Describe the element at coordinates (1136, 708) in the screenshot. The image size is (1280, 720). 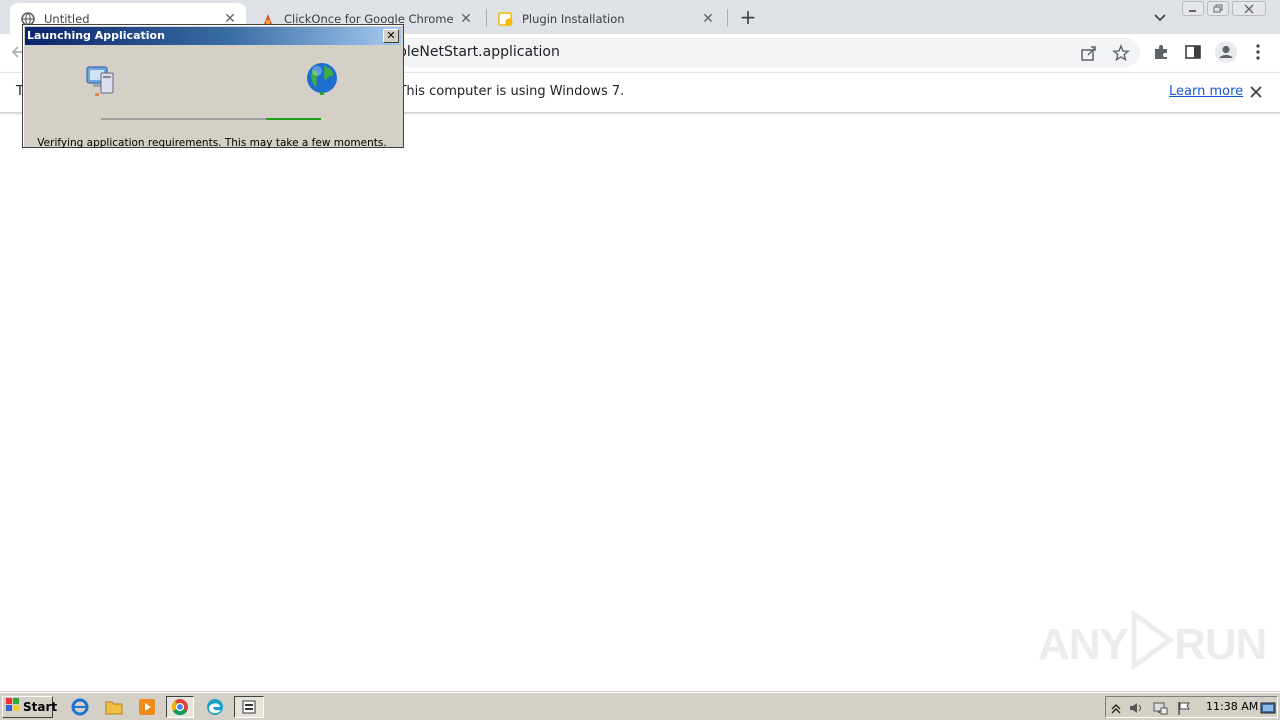
I see `volume-speaker-icon` at that location.